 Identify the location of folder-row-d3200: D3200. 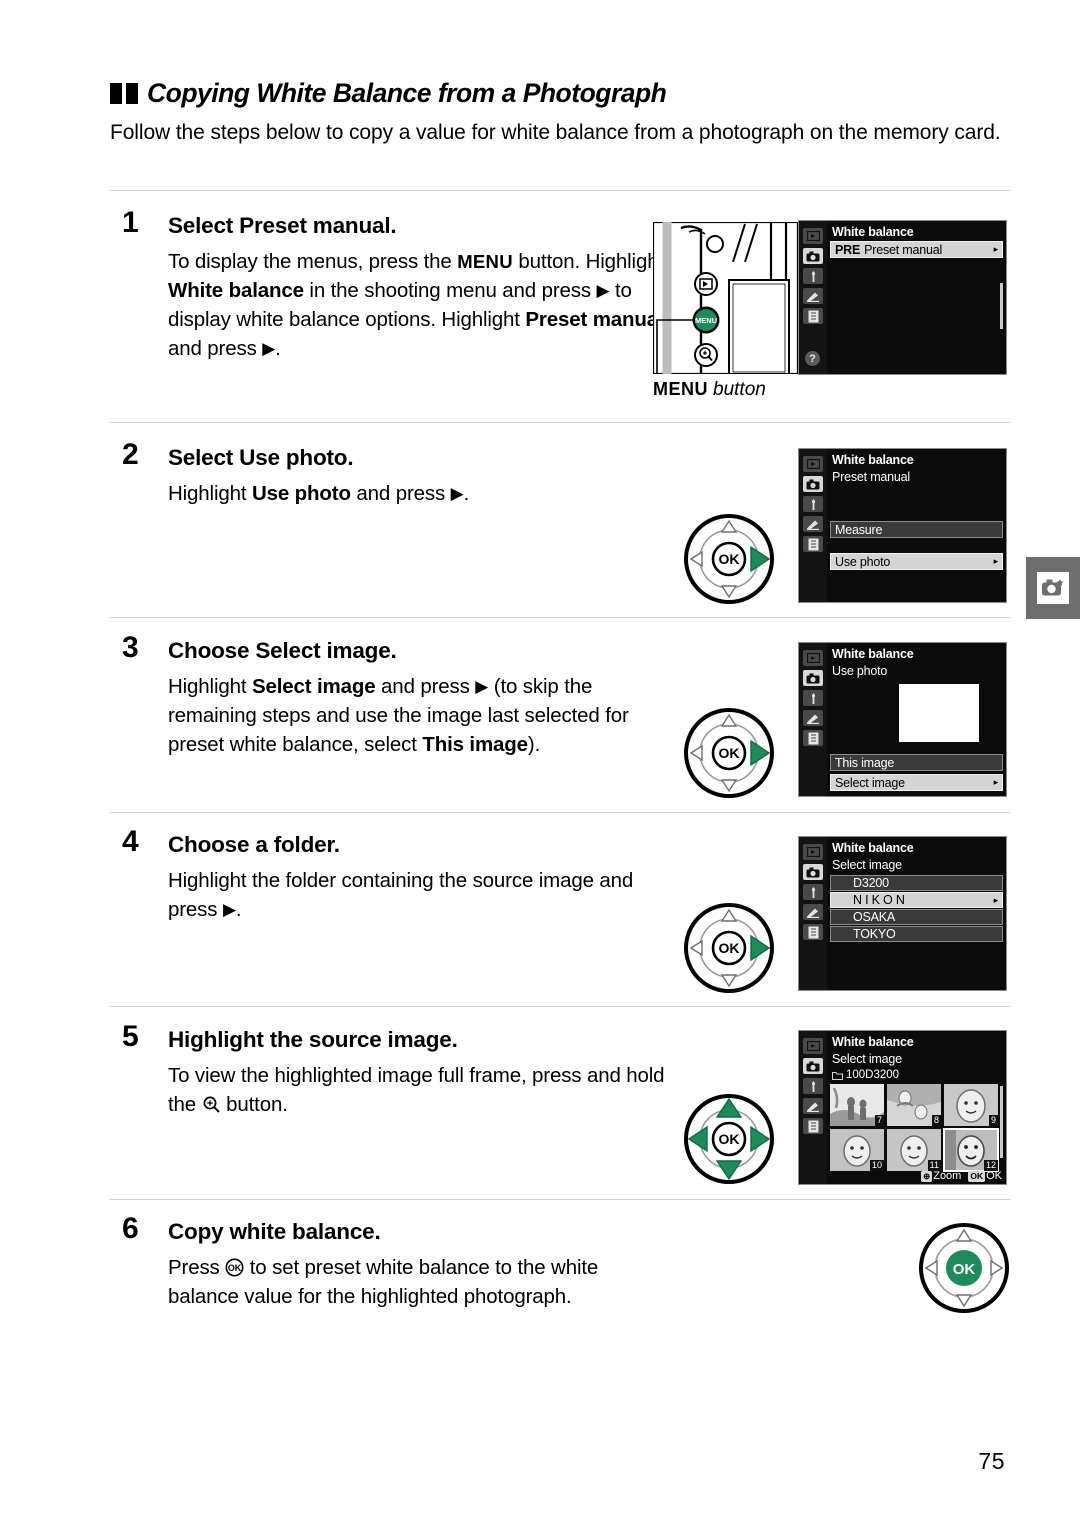
(916, 883).